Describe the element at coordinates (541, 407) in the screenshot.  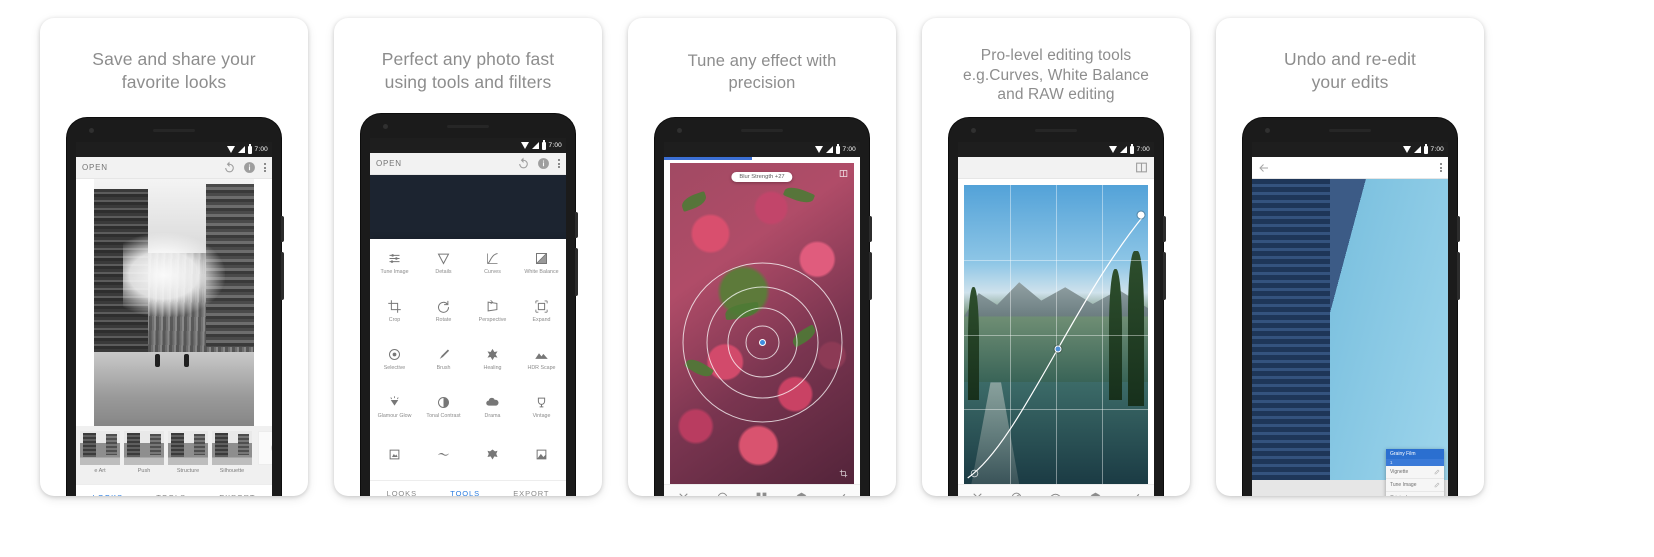
I see `tool-vintage: Vintage` at that location.